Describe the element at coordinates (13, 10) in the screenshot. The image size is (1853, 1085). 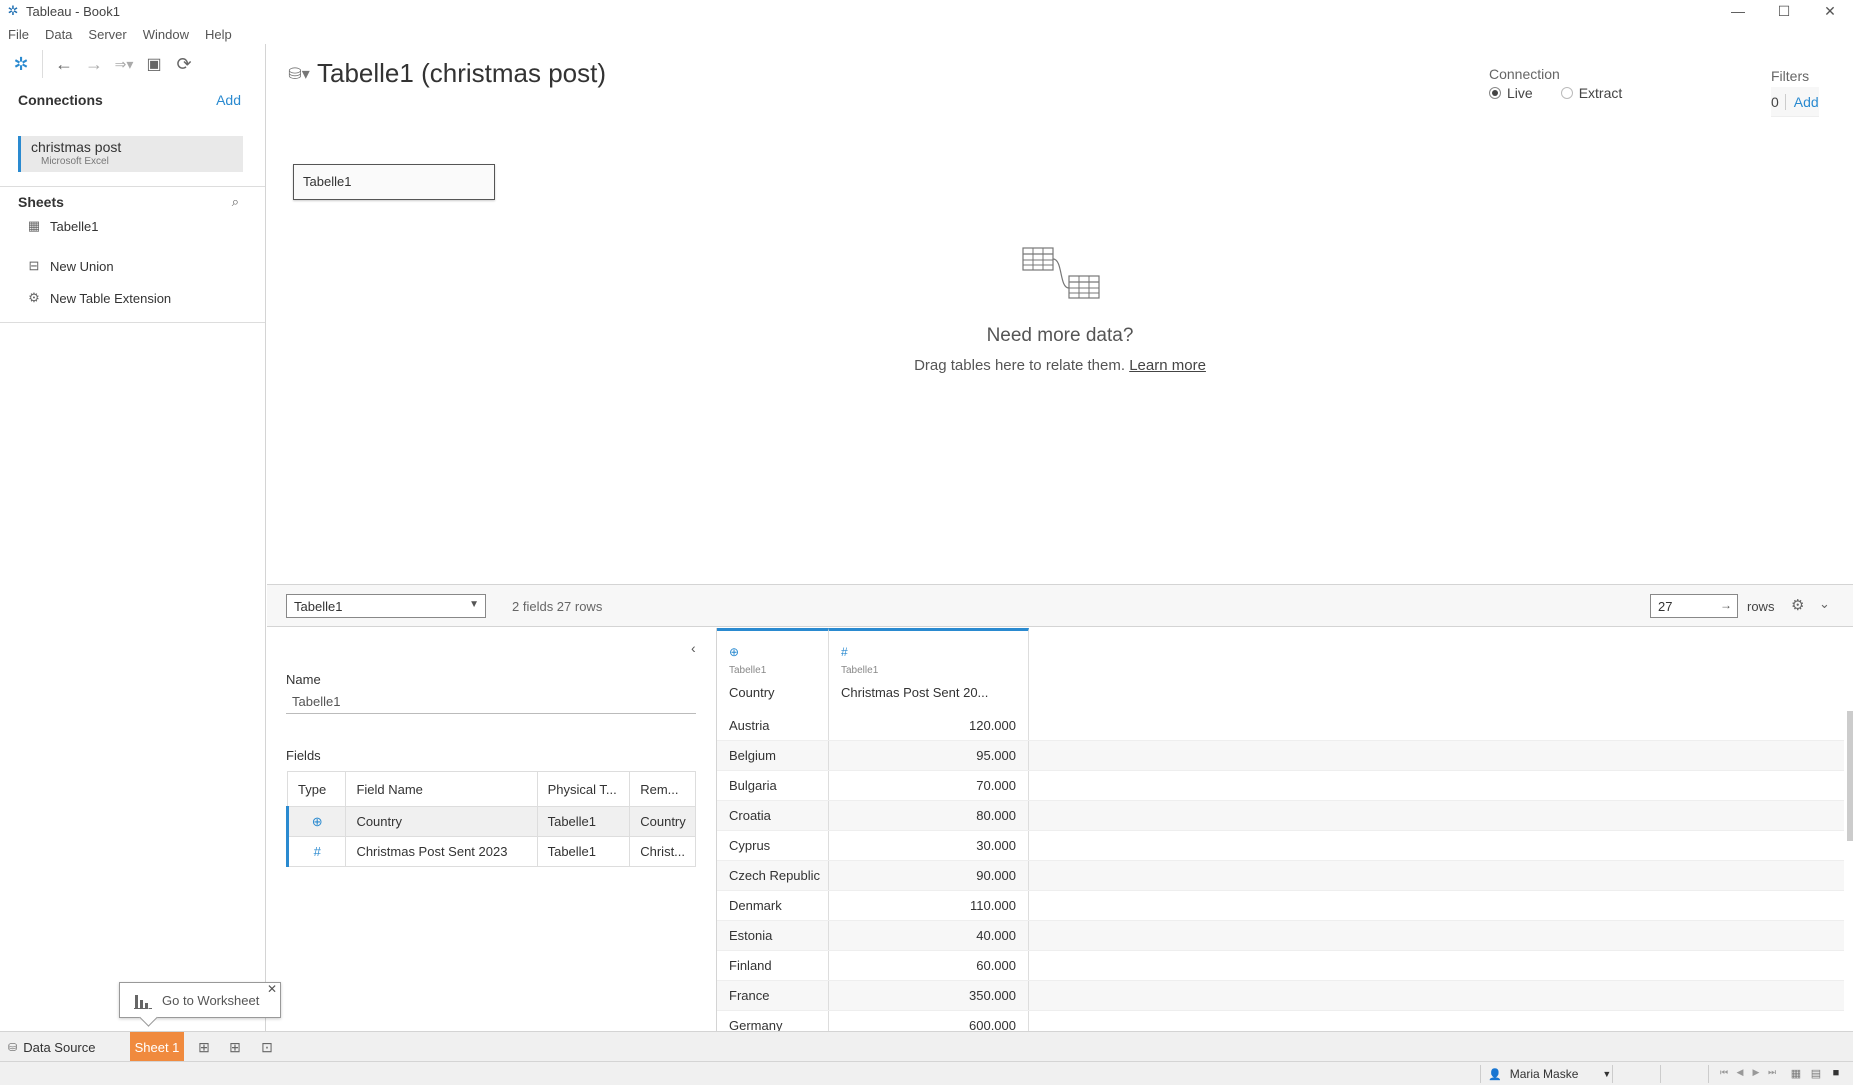
I see `tableau-logo-icon: ✲` at that location.